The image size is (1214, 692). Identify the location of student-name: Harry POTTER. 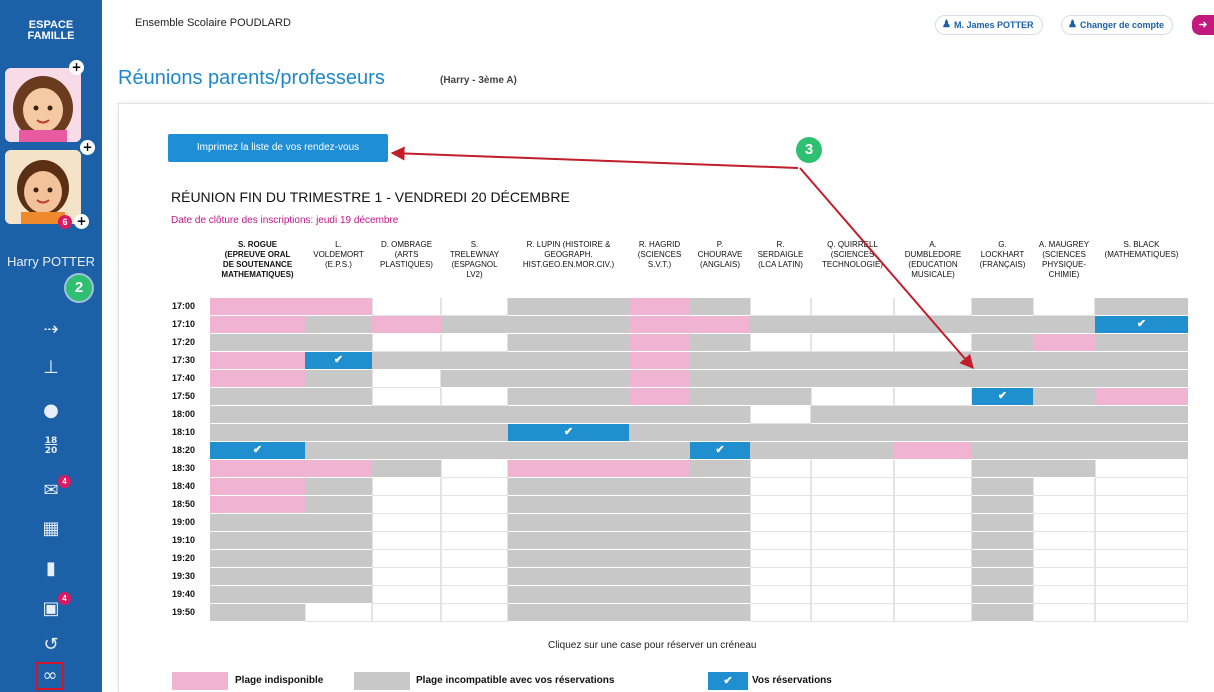
(51, 261).